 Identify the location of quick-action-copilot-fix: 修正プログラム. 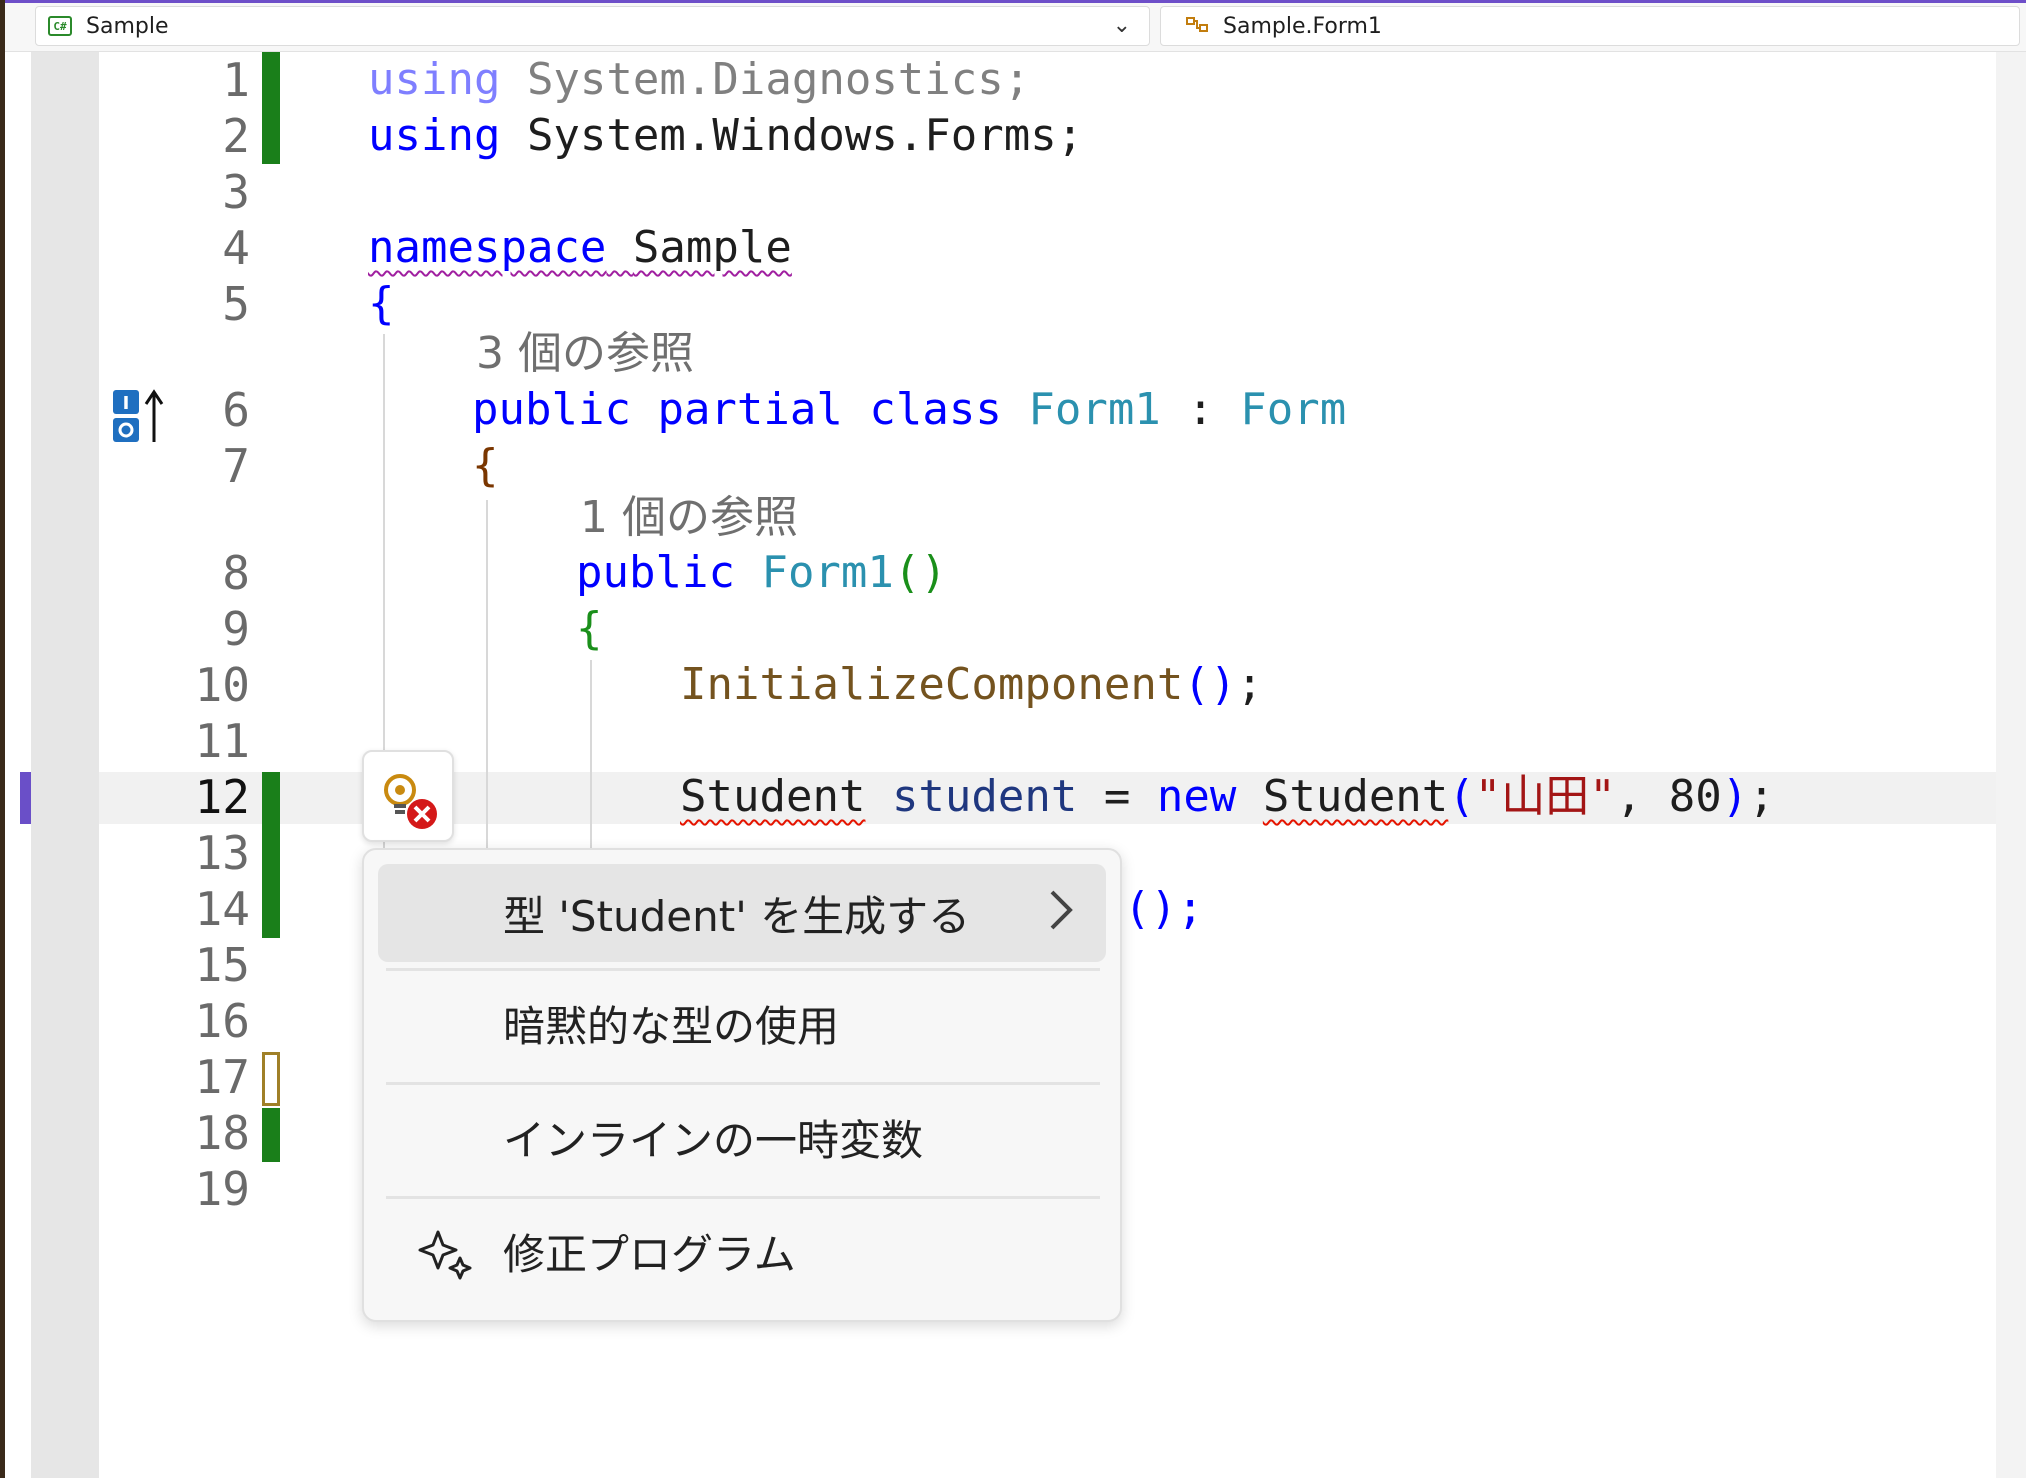
(742, 1251).